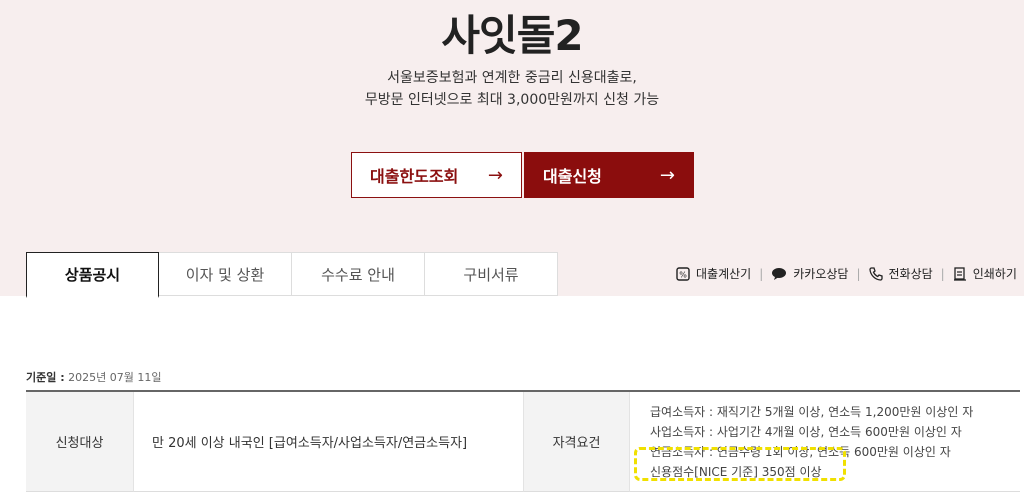 This screenshot has height=492, width=1024. What do you see at coordinates (994, 274) in the screenshot?
I see `print-label: 인쇄하기` at bounding box center [994, 274].